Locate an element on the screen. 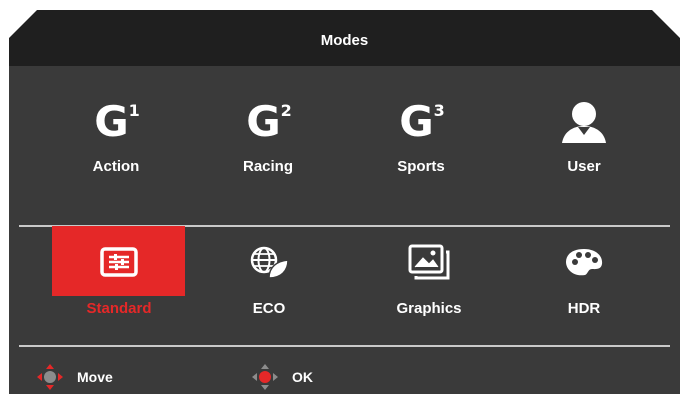 The height and width of the screenshot is (396, 686). mode-sports: G3 Sports is located at coordinates (421, 145).